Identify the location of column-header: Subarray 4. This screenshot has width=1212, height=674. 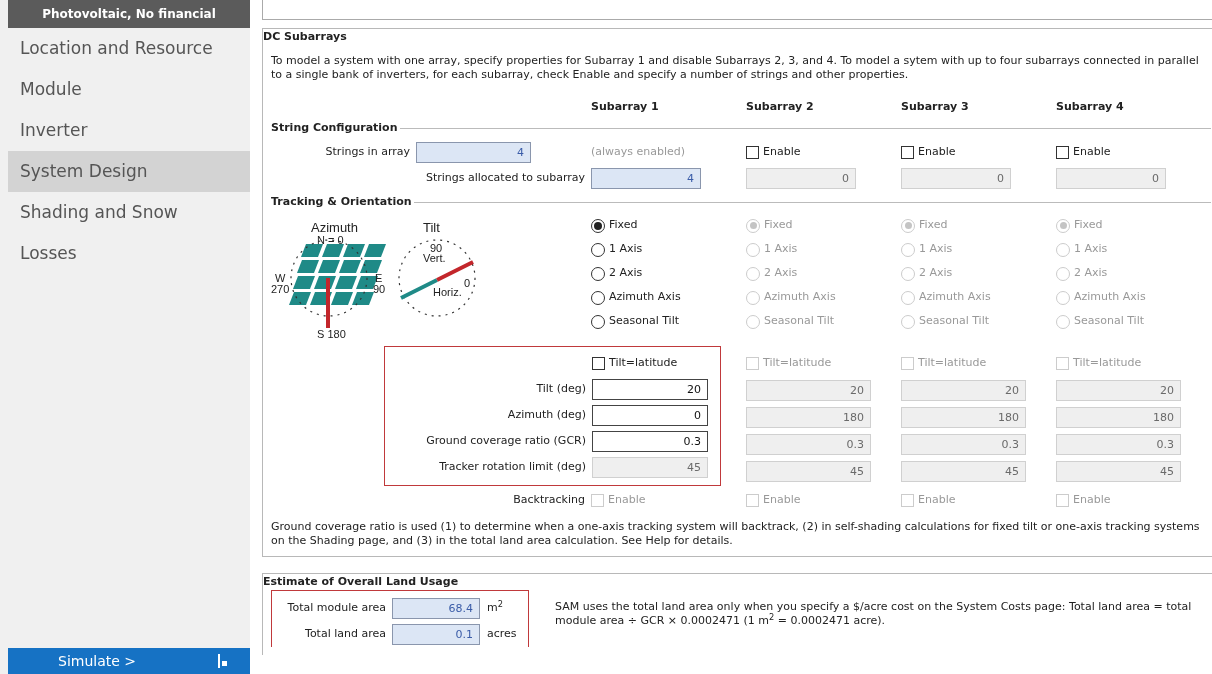
(1090, 106).